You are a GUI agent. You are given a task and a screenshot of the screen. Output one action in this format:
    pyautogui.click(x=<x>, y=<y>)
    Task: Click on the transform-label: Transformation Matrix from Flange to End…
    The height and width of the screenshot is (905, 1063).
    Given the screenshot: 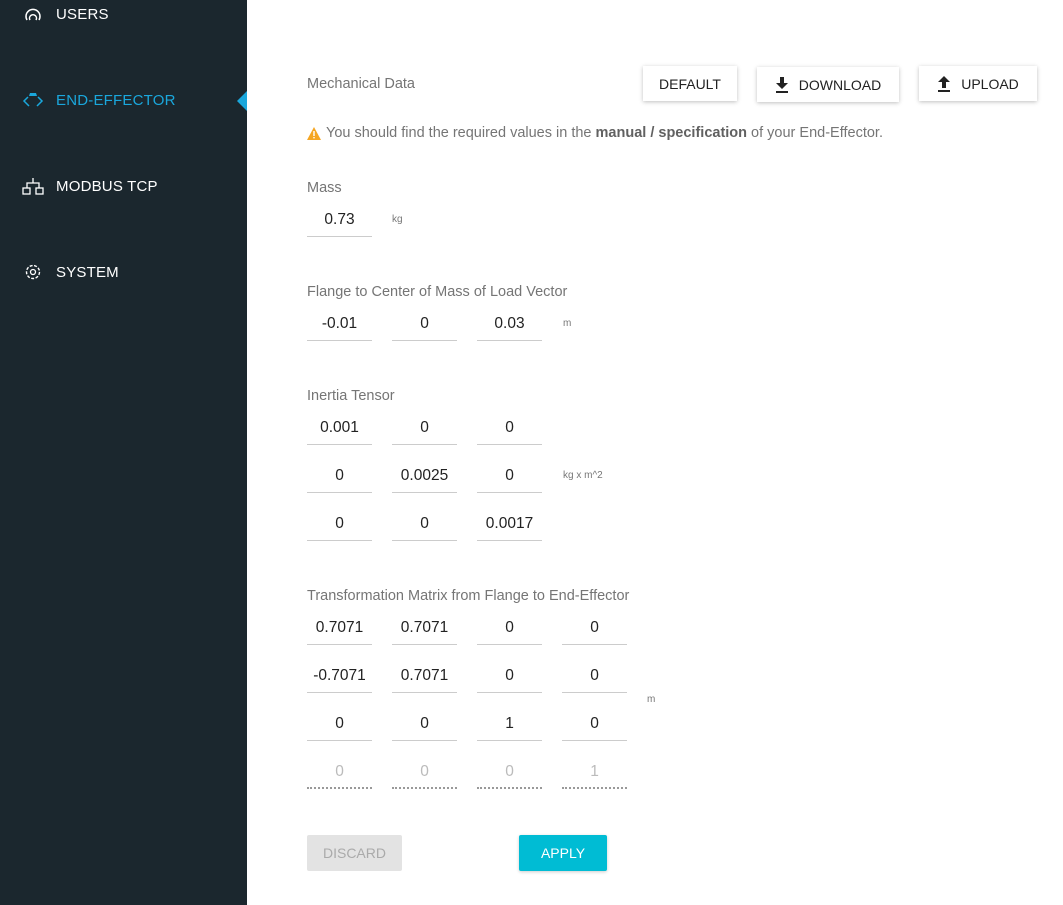 What is the action you would take?
    pyautogui.click(x=468, y=596)
    